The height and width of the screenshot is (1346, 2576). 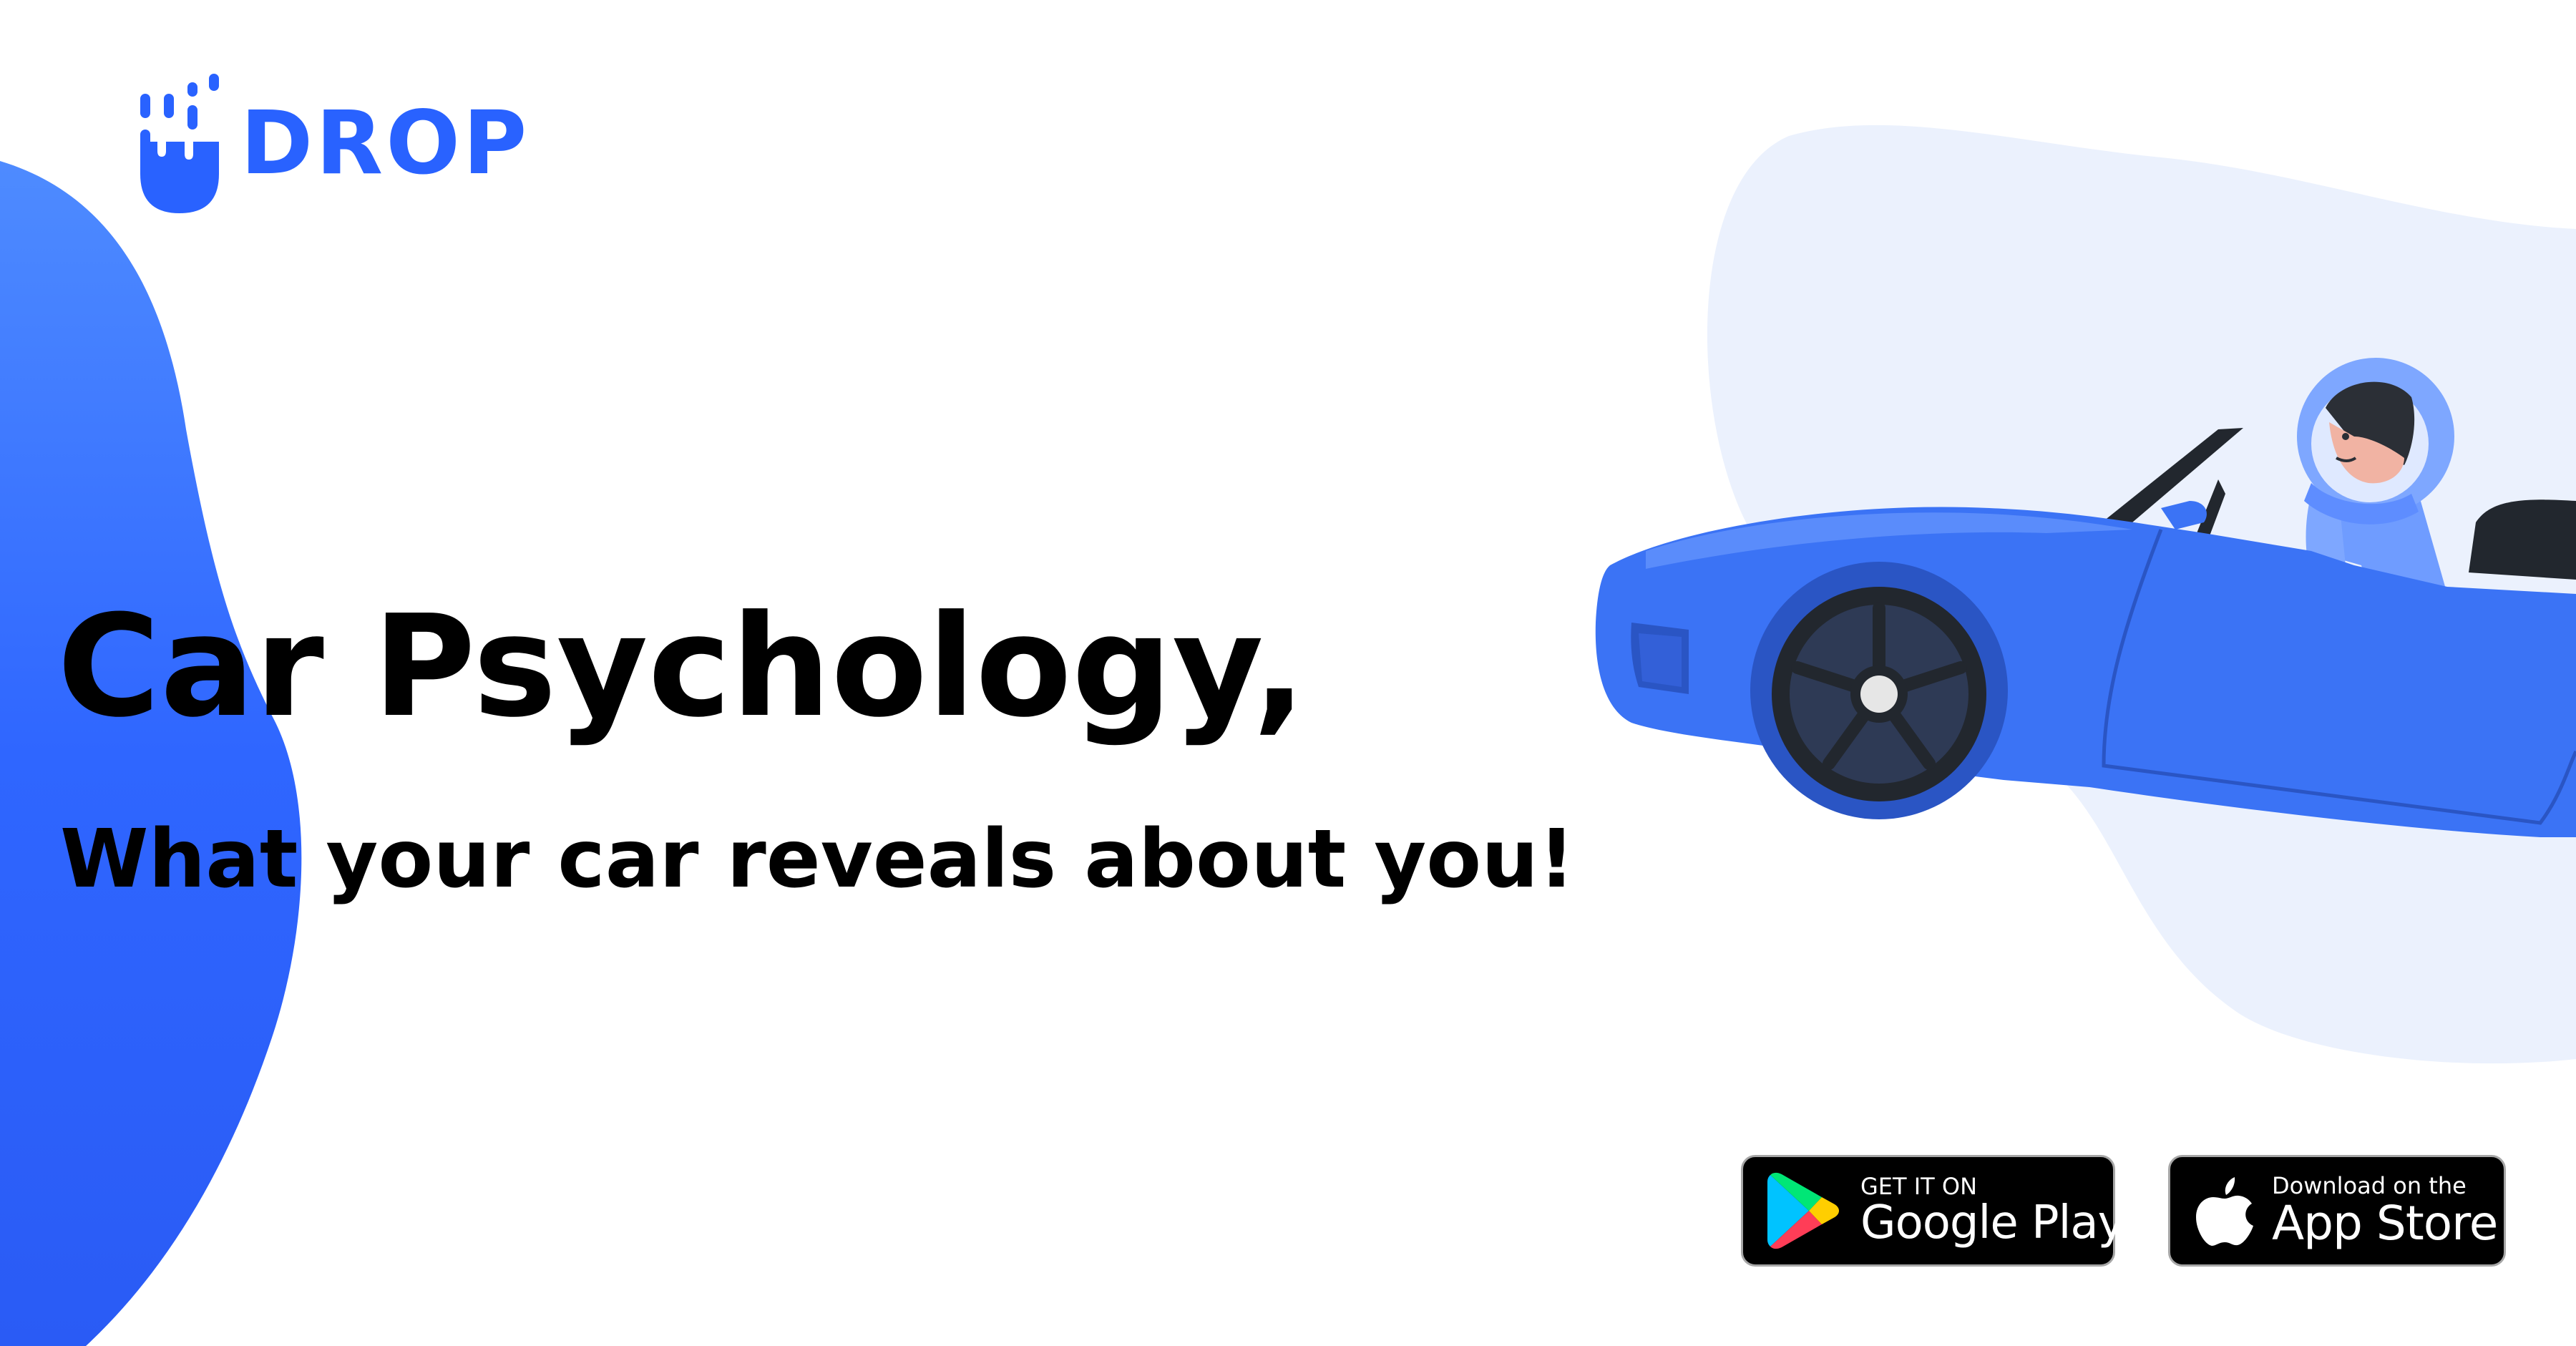 What do you see at coordinates (1803, 1210) in the screenshot?
I see `google-play-icon` at bounding box center [1803, 1210].